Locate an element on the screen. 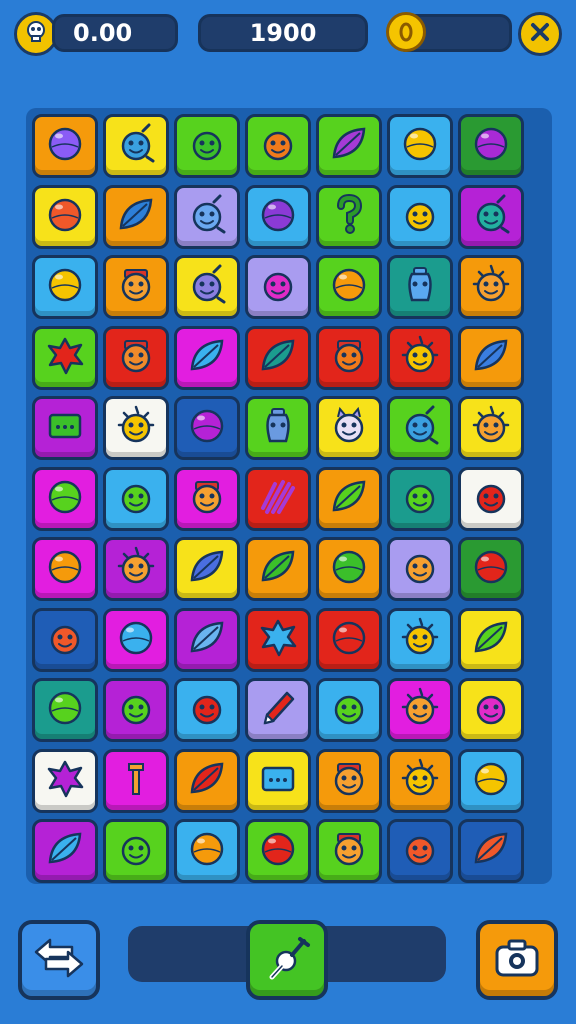  red-leaf-icon is located at coordinates (207, 781).